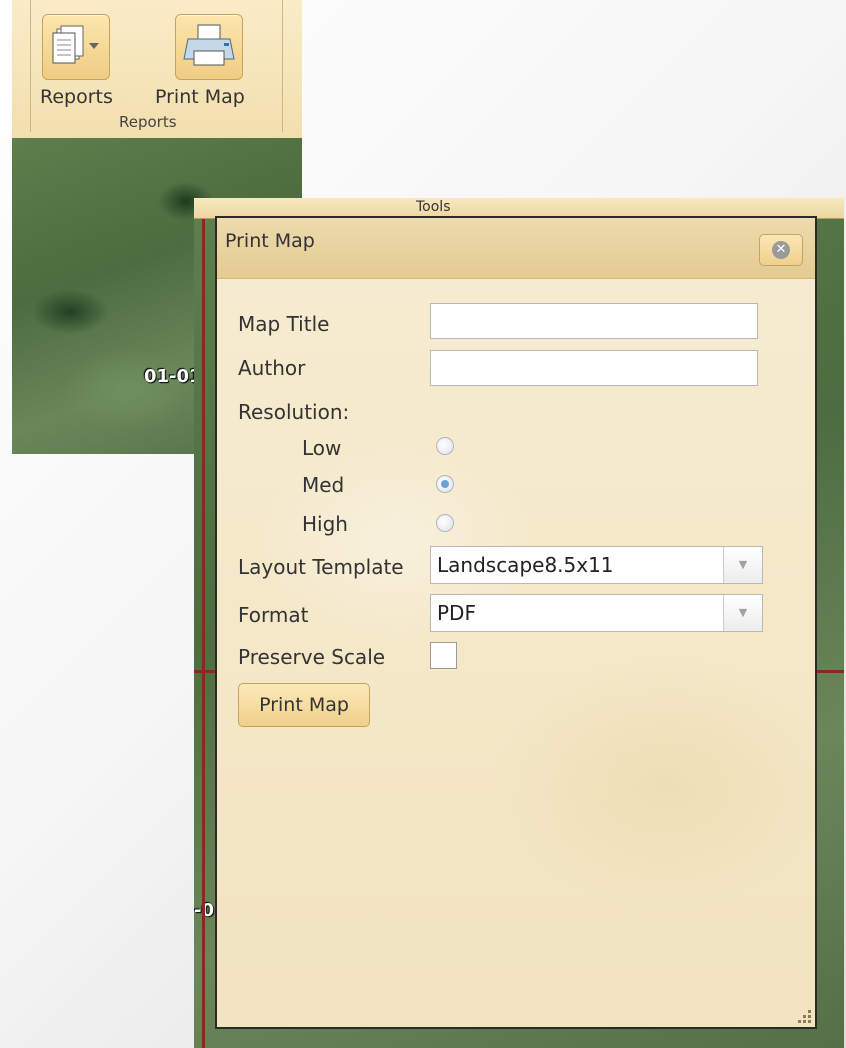 Image resolution: width=846 pixels, height=1048 pixels. Describe the element at coordinates (596, 613) in the screenshot. I see `format-select: PDF ▼` at that location.